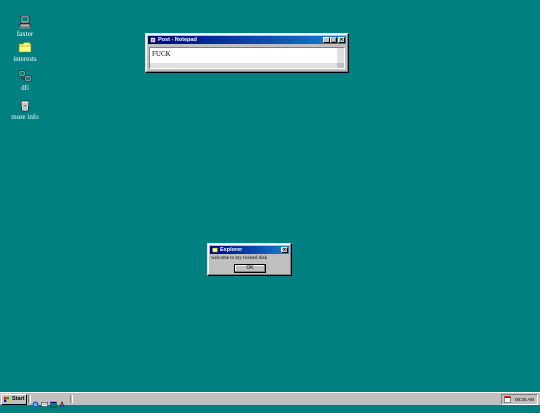  What do you see at coordinates (247, 40) in the screenshot?
I see `notepad-titlebar: Post - Notepad _ □ ×` at bounding box center [247, 40].